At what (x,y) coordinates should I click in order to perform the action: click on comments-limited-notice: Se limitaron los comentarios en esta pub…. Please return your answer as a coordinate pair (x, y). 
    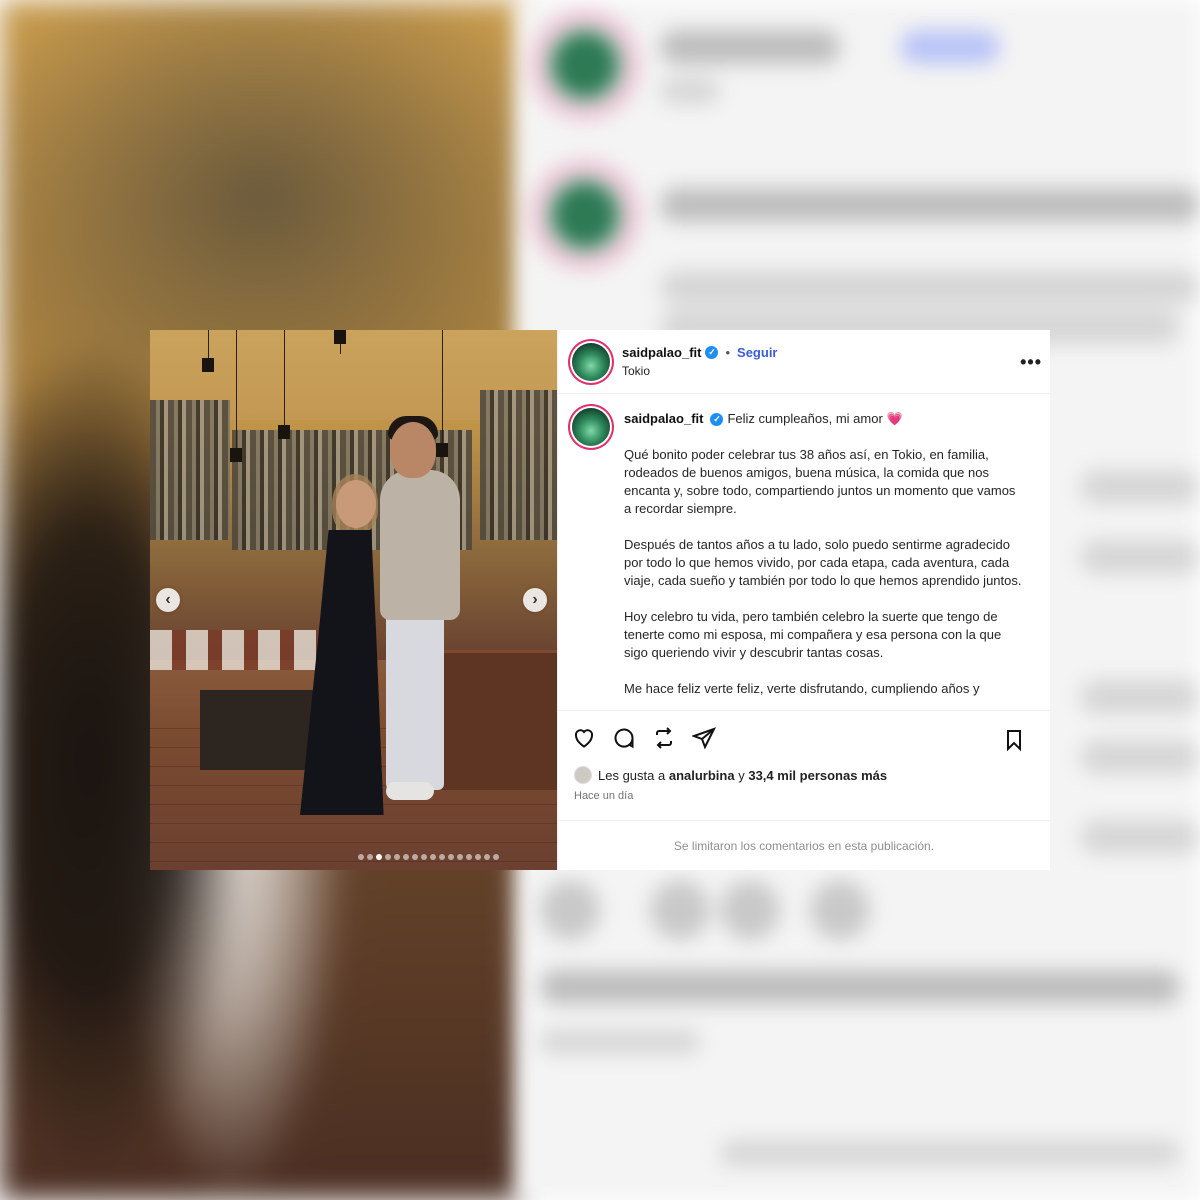
    Looking at the image, I should click on (804, 845).